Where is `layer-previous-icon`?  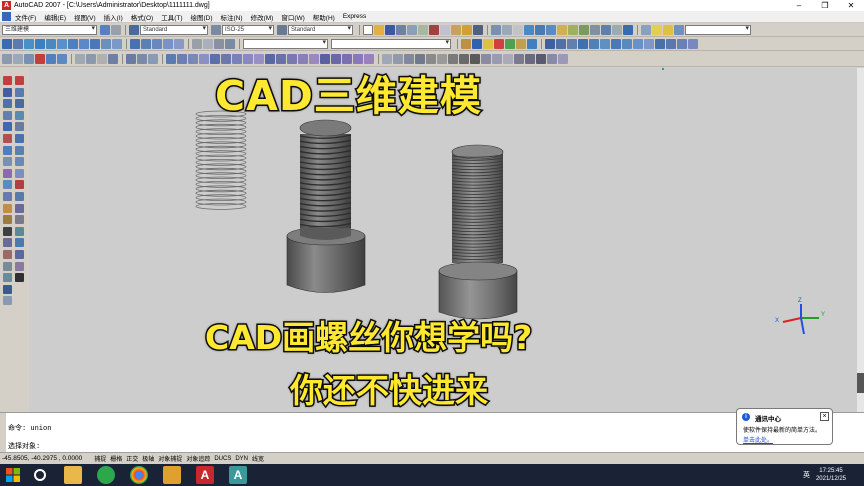
layer-previous-icon is located at coordinates (18, 44).